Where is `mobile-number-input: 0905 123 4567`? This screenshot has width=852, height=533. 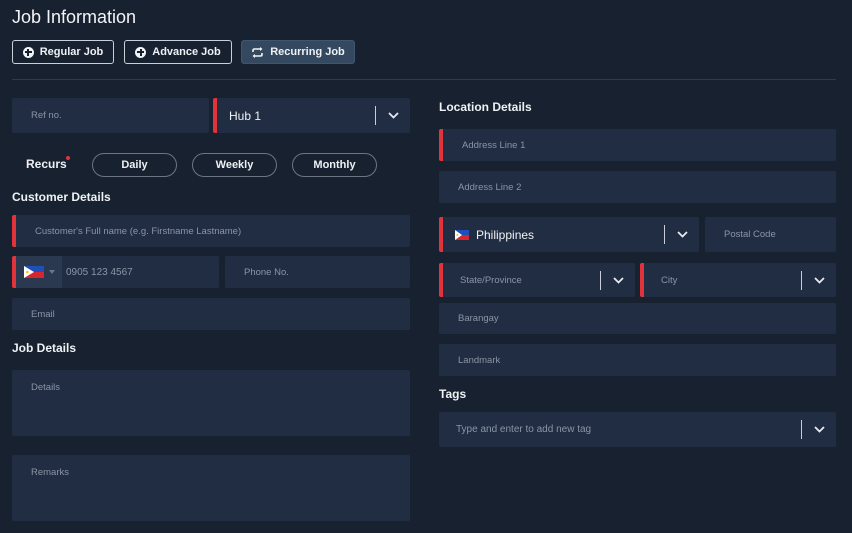 mobile-number-input: 0905 123 4567 is located at coordinates (140, 272).